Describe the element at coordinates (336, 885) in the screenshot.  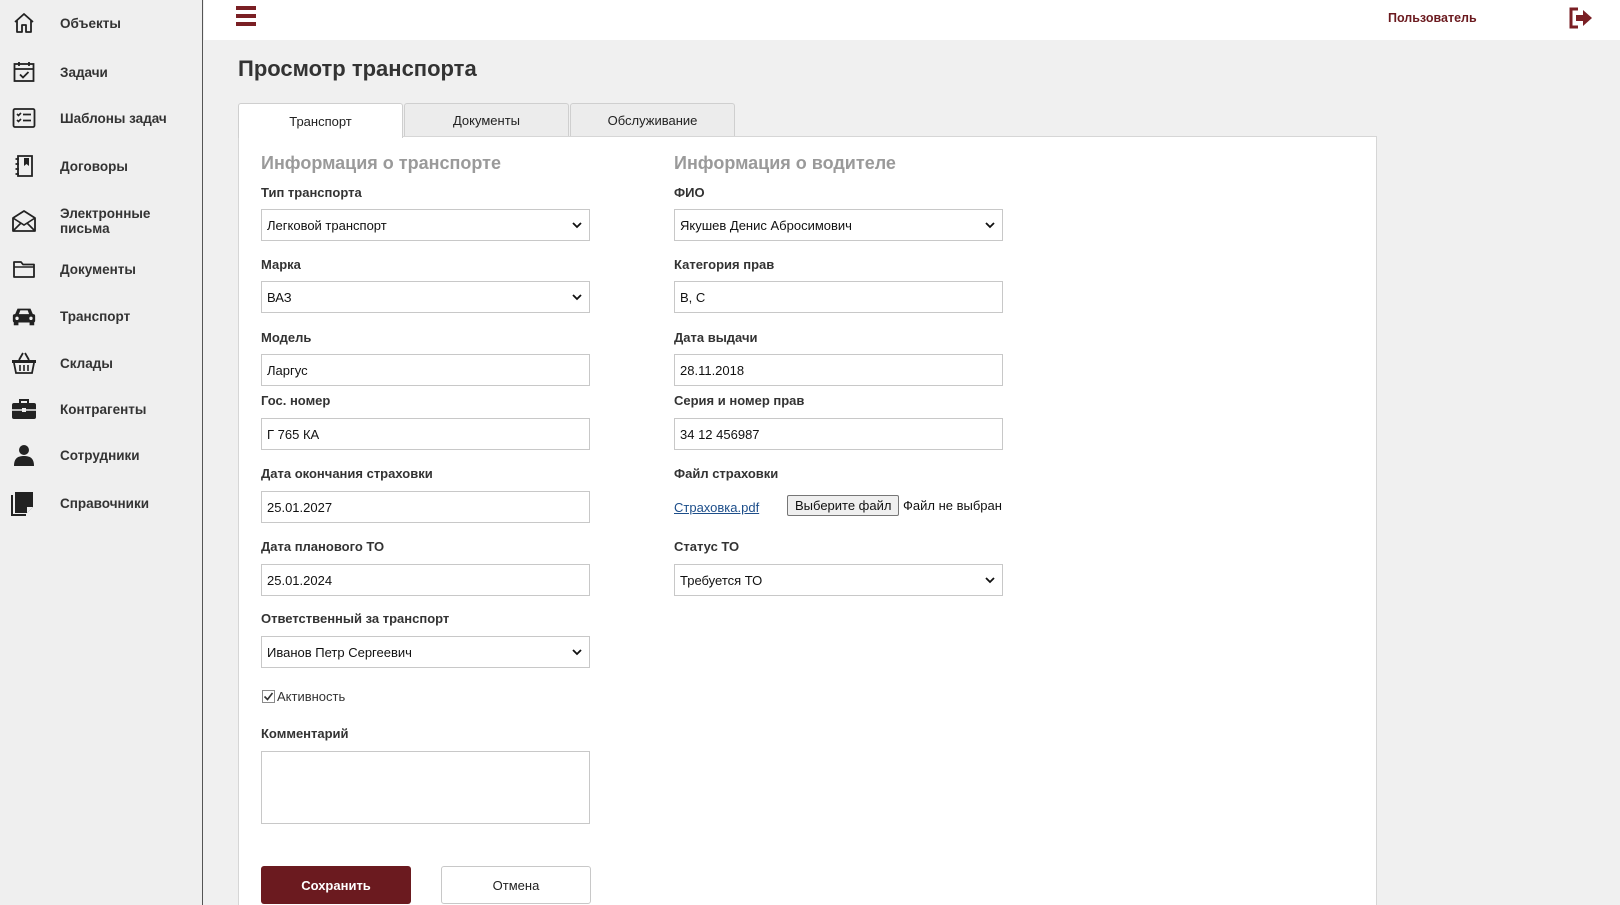
I see `save-button: Сохранить` at that location.